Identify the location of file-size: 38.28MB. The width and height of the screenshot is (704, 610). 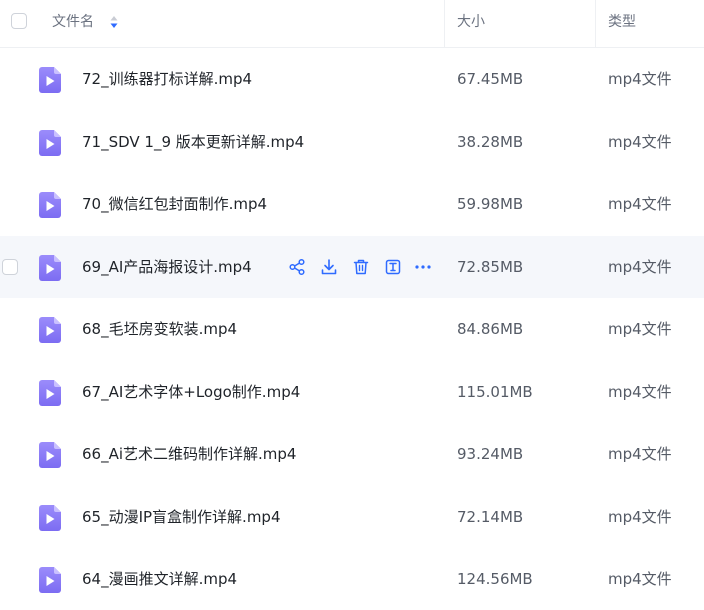
(490, 141).